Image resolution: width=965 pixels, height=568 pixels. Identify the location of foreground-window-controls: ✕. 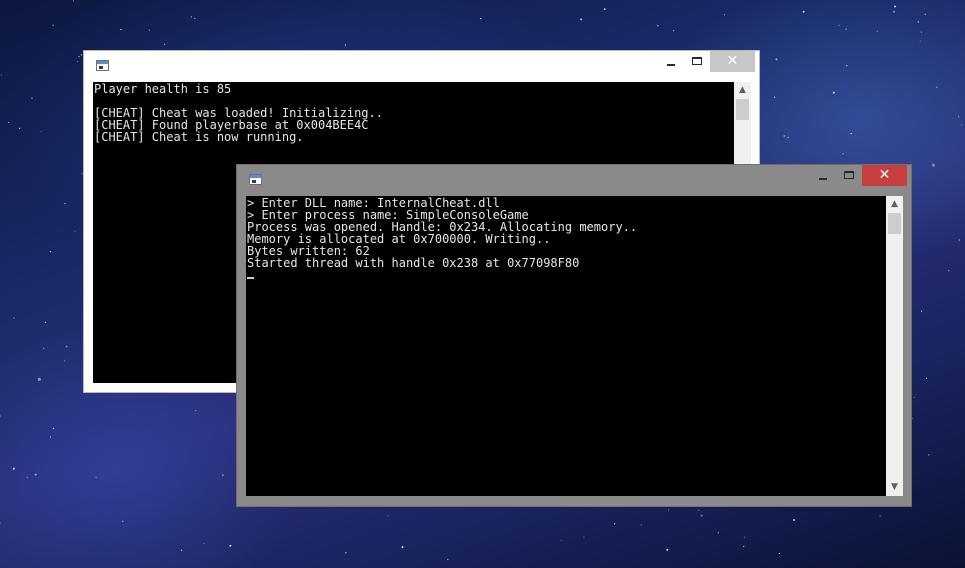
(858, 175).